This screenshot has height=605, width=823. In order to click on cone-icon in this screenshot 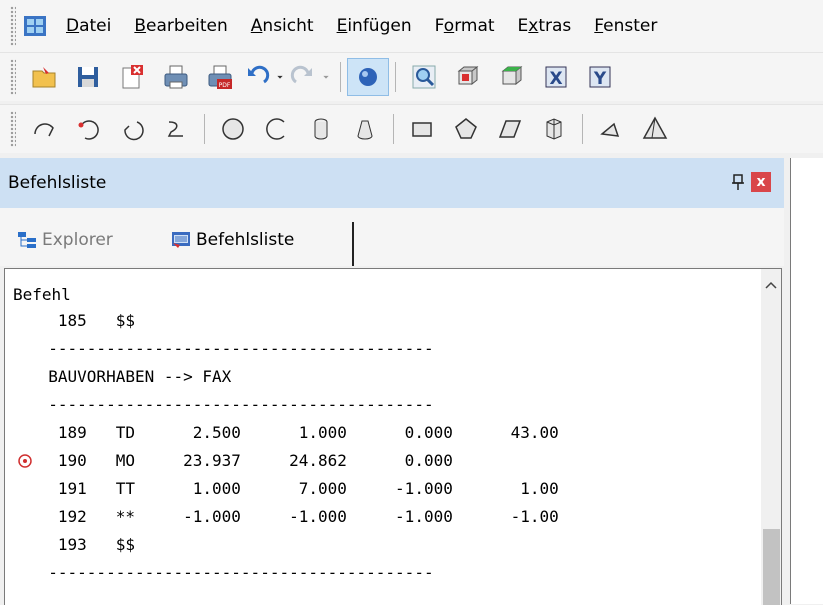, I will do `click(365, 130)`.